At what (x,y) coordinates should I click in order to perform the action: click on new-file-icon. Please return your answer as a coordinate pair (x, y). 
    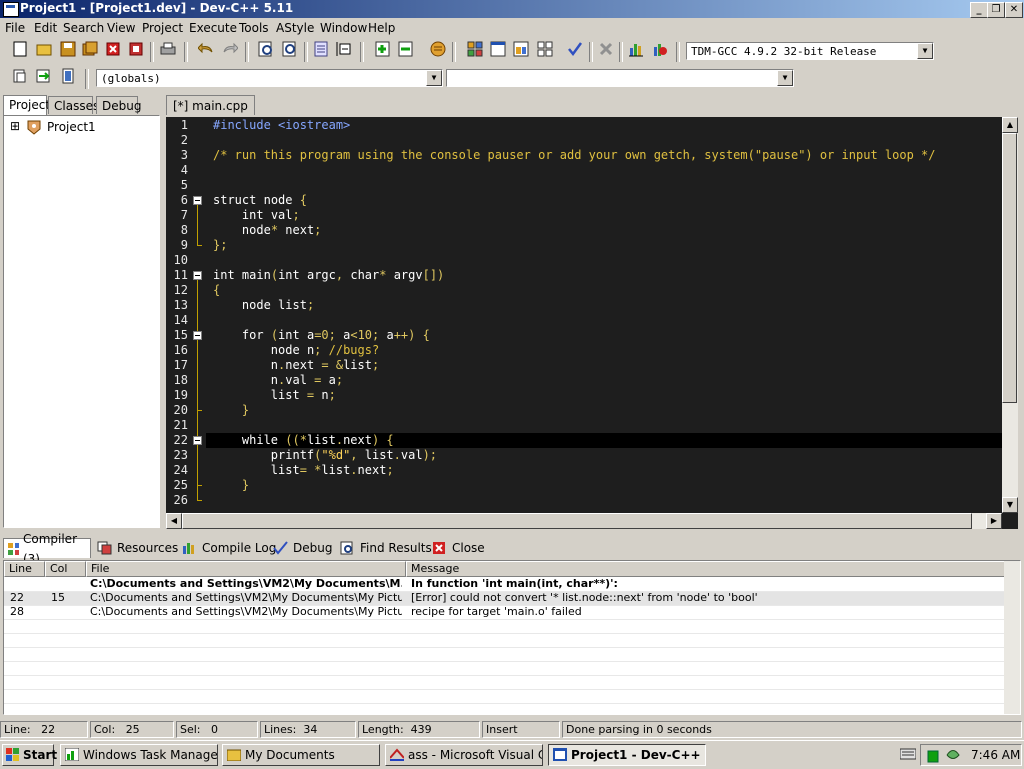
    Looking at the image, I should click on (20, 49).